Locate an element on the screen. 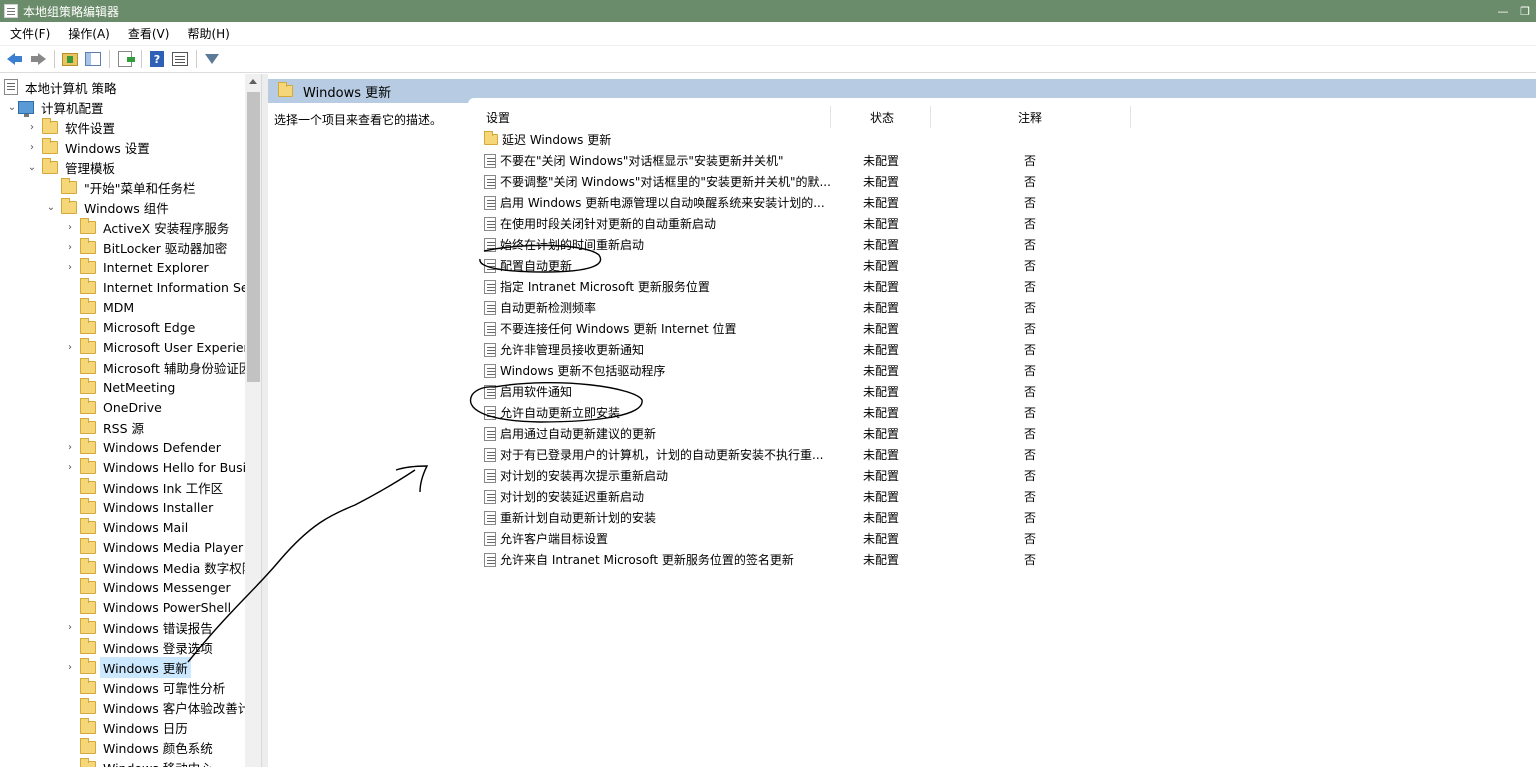  setting-row: 始终在计划的时间重新启动 未配置 否 is located at coordinates (828, 244).